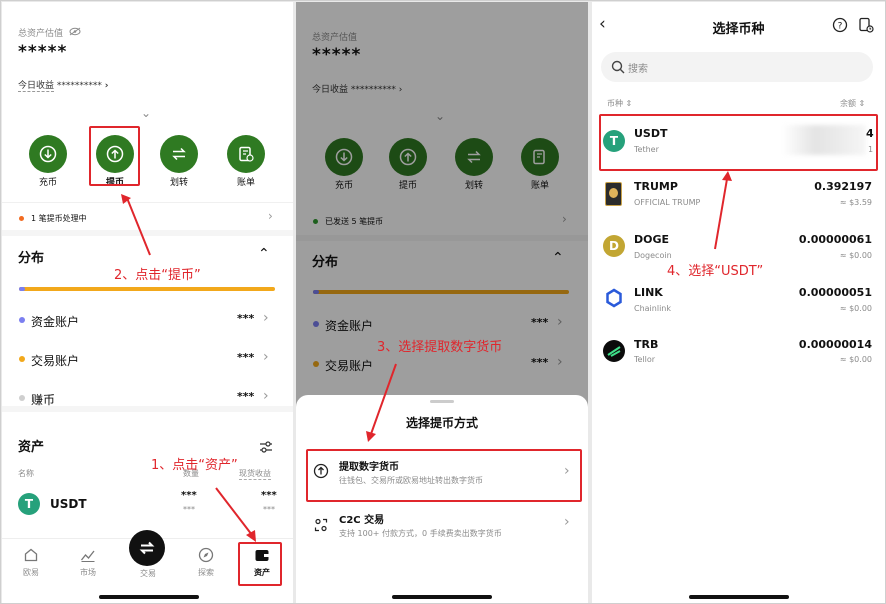  Describe the element at coordinates (194, 465) in the screenshot. I see `annotation-step-1: 1、点击“资产”` at that location.